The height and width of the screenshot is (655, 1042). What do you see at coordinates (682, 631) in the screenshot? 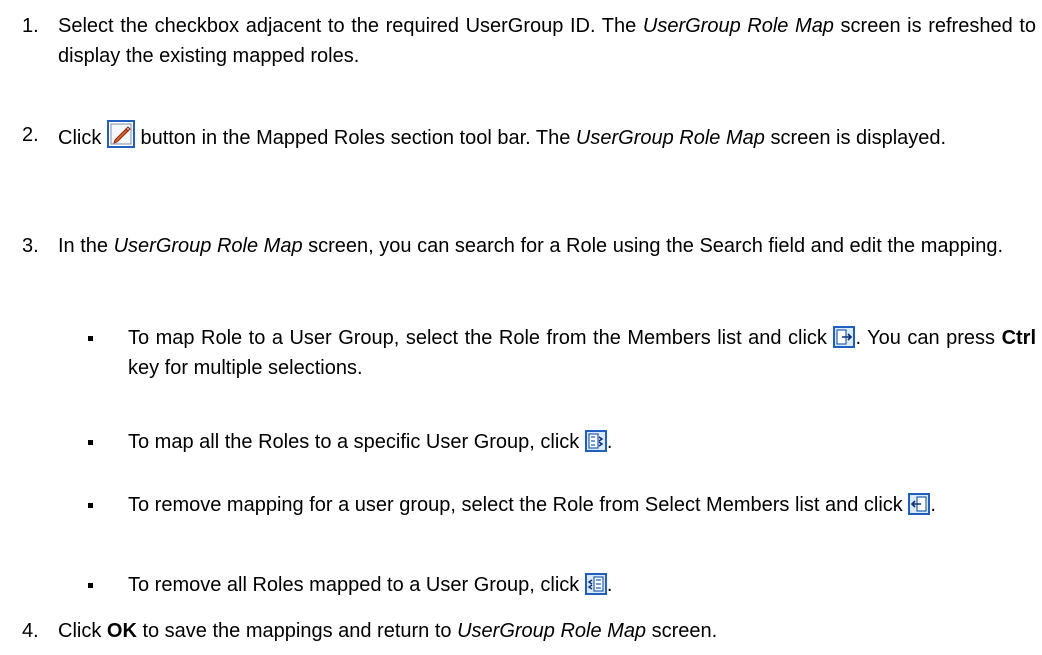
I see `step-text: screen.` at bounding box center [682, 631].